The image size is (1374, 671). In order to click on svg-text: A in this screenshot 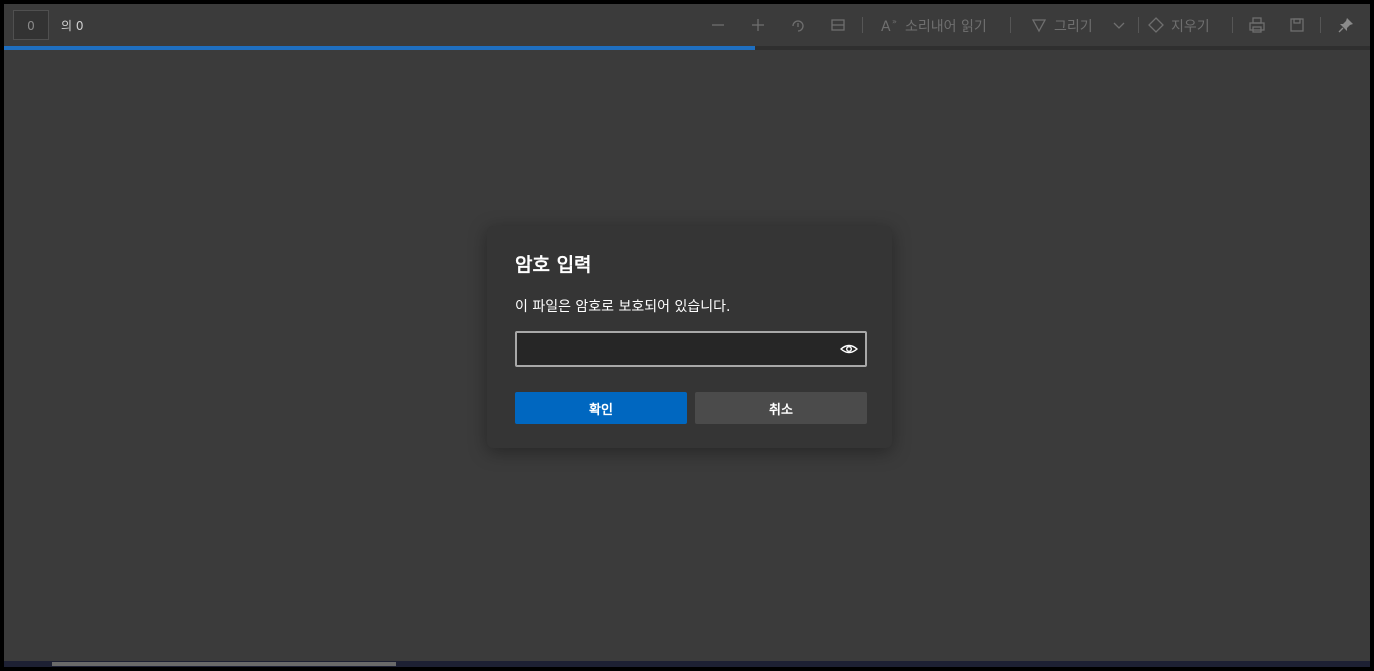, I will do `click(886, 27)`.